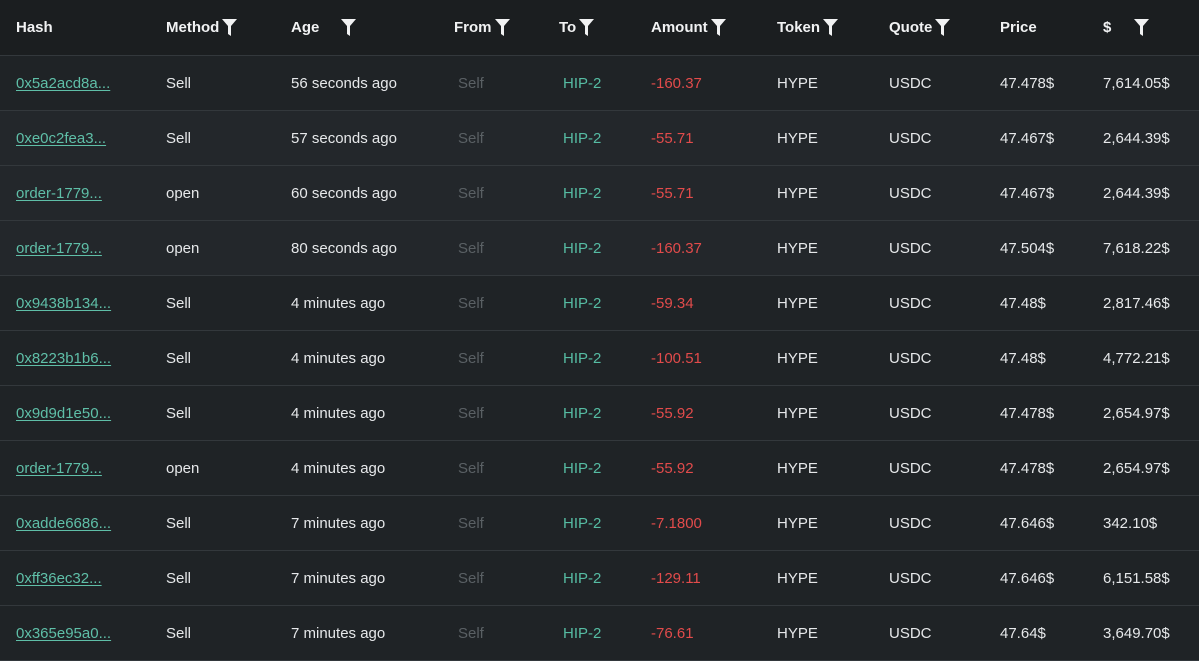 The image size is (1199, 661). I want to click on column-header-hash: Hash, so click(34, 27).